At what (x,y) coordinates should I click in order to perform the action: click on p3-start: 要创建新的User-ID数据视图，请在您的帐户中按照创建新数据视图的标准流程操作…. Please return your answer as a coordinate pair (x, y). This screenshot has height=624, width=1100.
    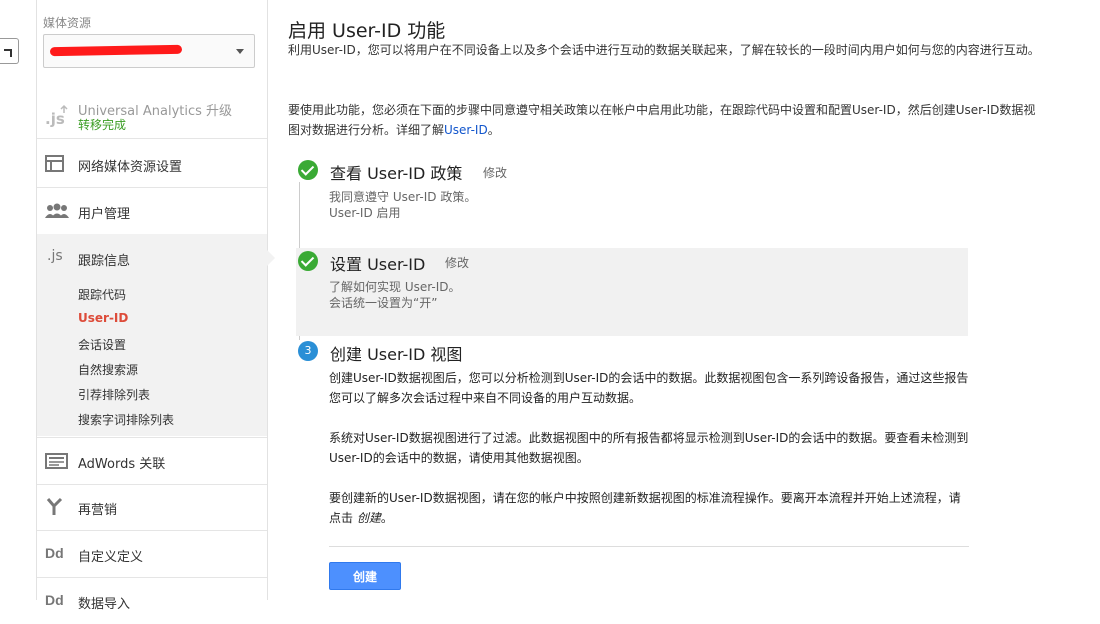
    Looking at the image, I should click on (645, 508).